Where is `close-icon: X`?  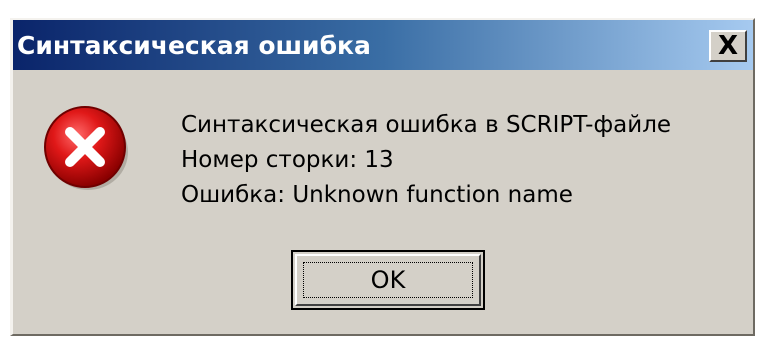 close-icon: X is located at coordinates (728, 46).